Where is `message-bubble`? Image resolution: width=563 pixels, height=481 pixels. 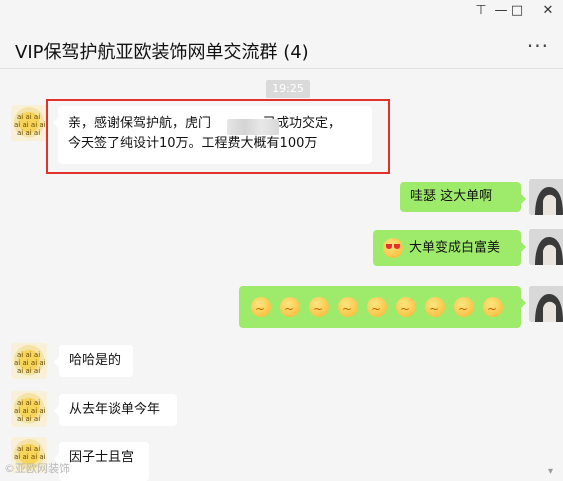
message-bubble is located at coordinates (382, 307).